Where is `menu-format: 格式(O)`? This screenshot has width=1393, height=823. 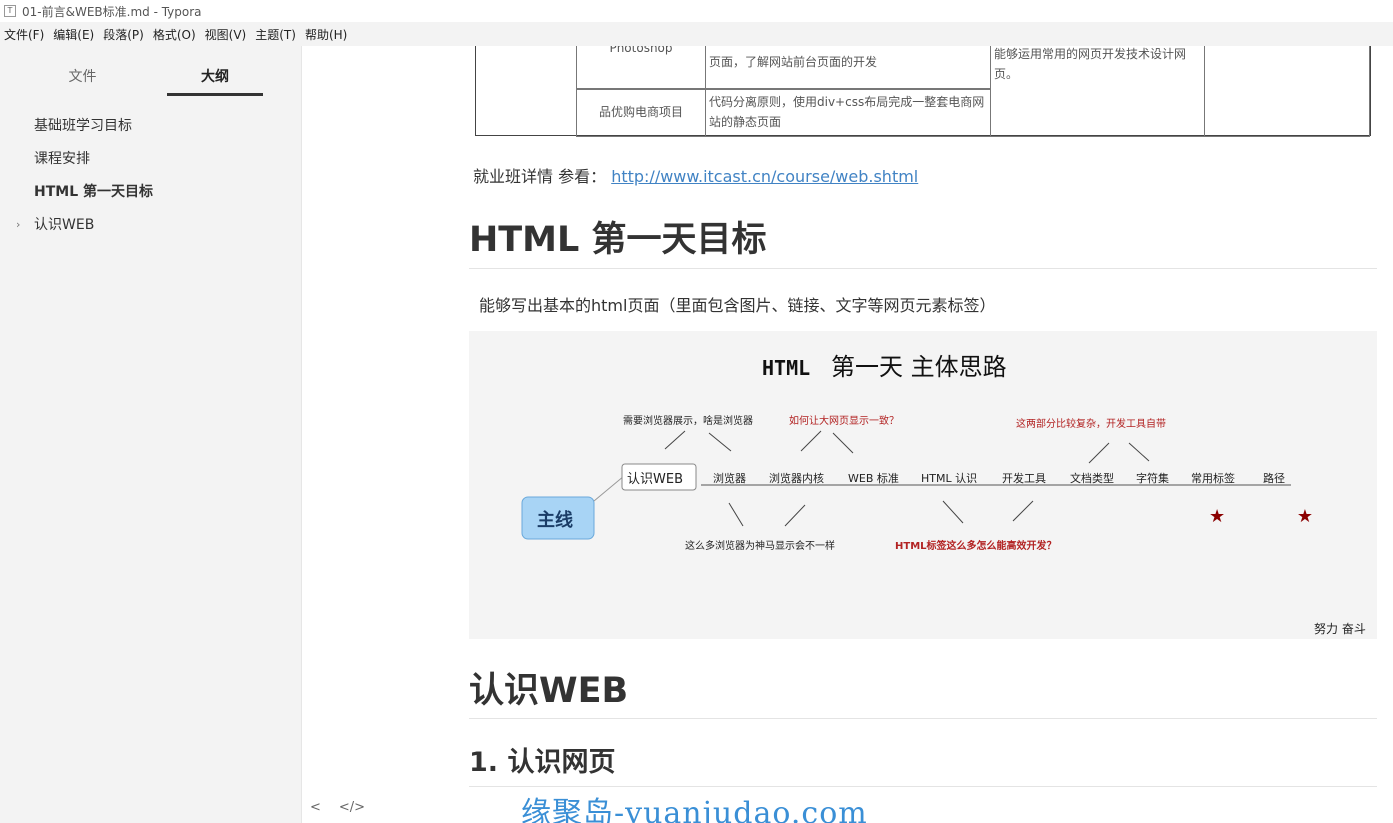
menu-format: 格式(O) is located at coordinates (175, 34).